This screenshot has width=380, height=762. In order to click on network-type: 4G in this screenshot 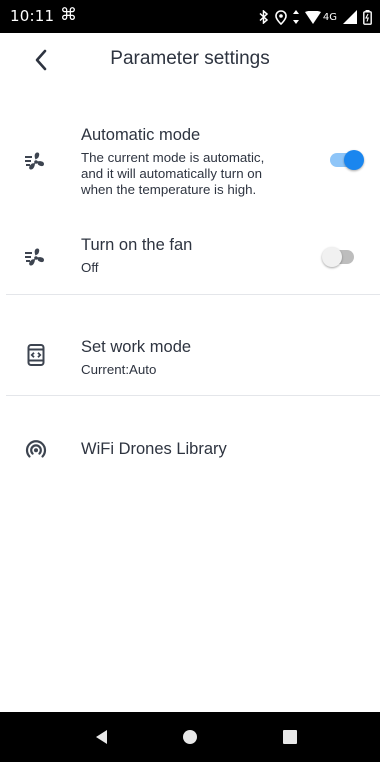, I will do `click(329, 17)`.